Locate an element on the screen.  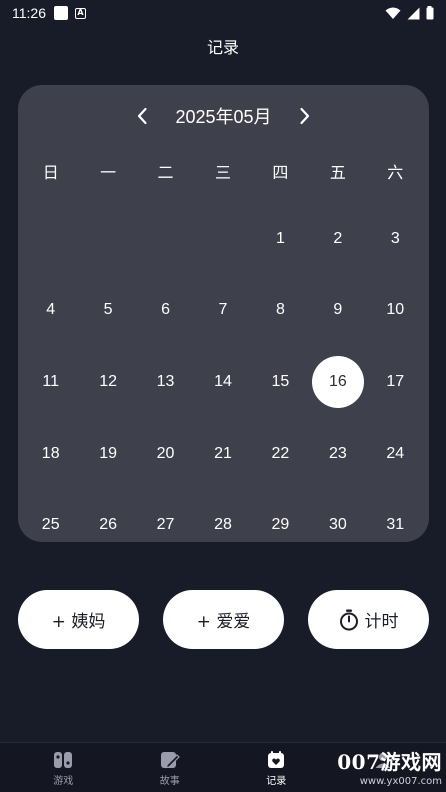
day-cell: 17 is located at coordinates (395, 382).